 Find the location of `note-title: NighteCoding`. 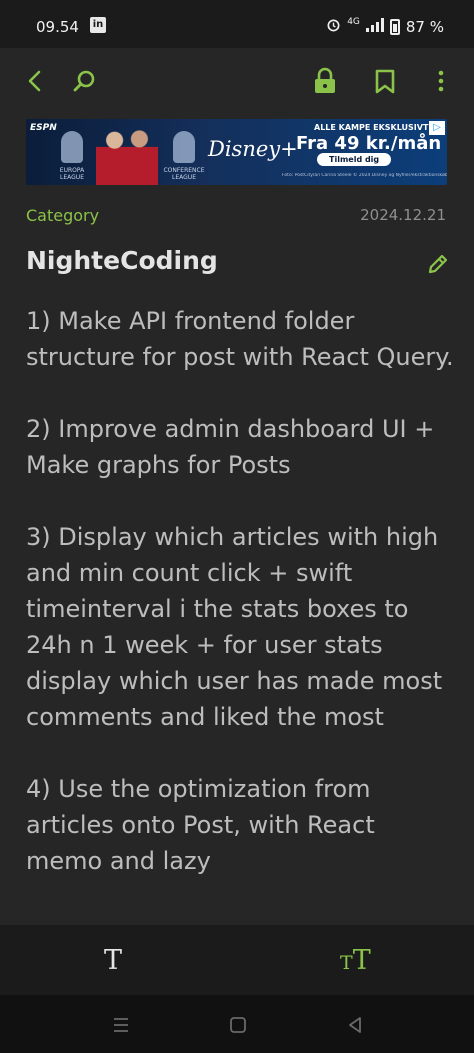

note-title: NighteCoding is located at coordinates (122, 260).